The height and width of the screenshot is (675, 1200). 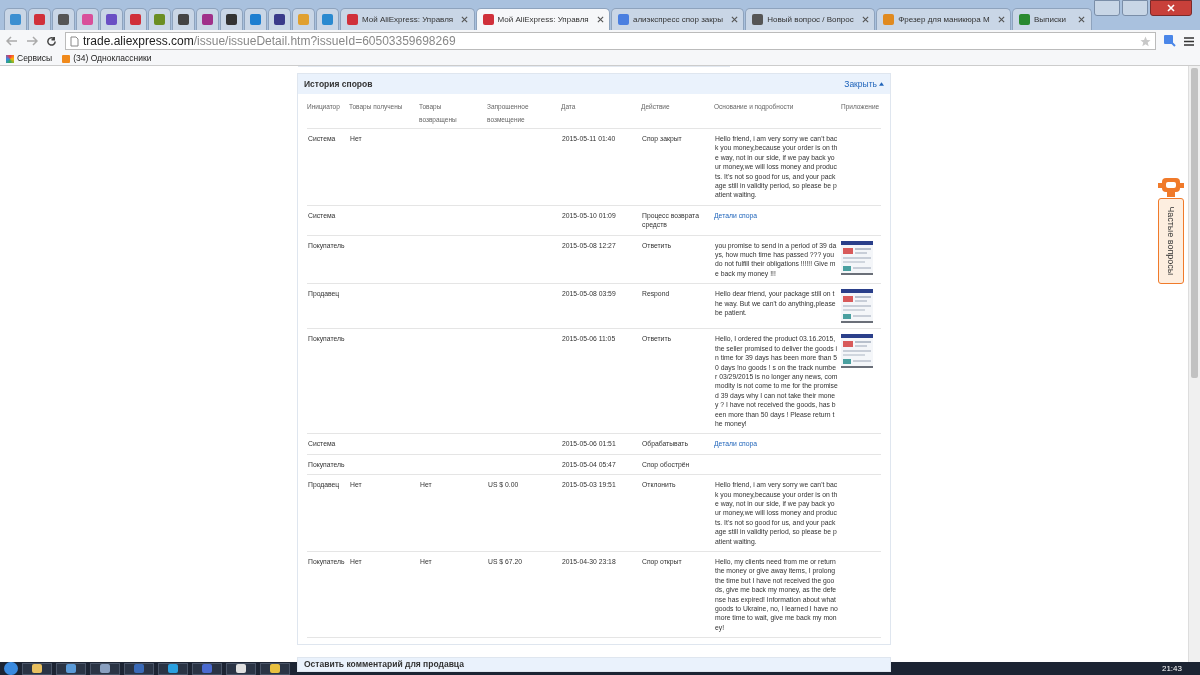 I want to click on browser-tab: Новый вопрос / Вопрос, so click(x=810, y=19).